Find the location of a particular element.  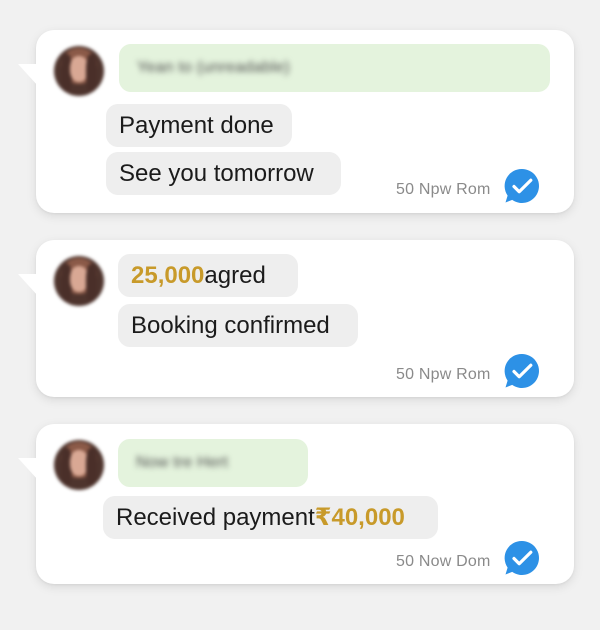

blurred-message-text: Yean to (unreadable) is located at coordinates (213, 67).